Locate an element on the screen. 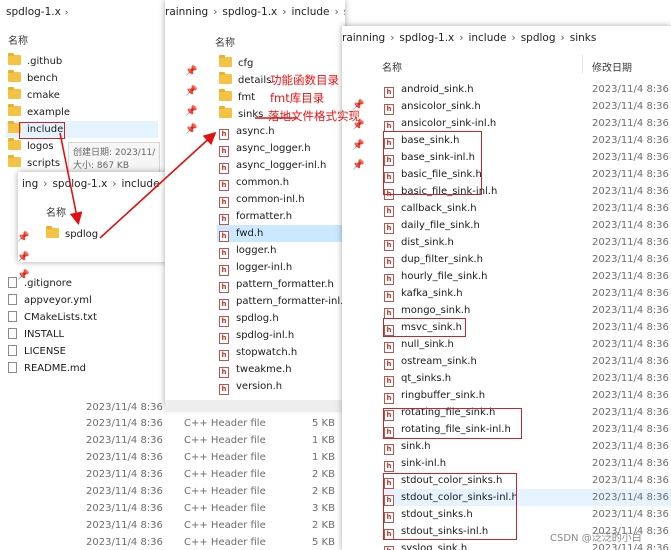 The height and width of the screenshot is (550, 671). watermark: CSDN @泛泛的小白 is located at coordinates (596, 538).